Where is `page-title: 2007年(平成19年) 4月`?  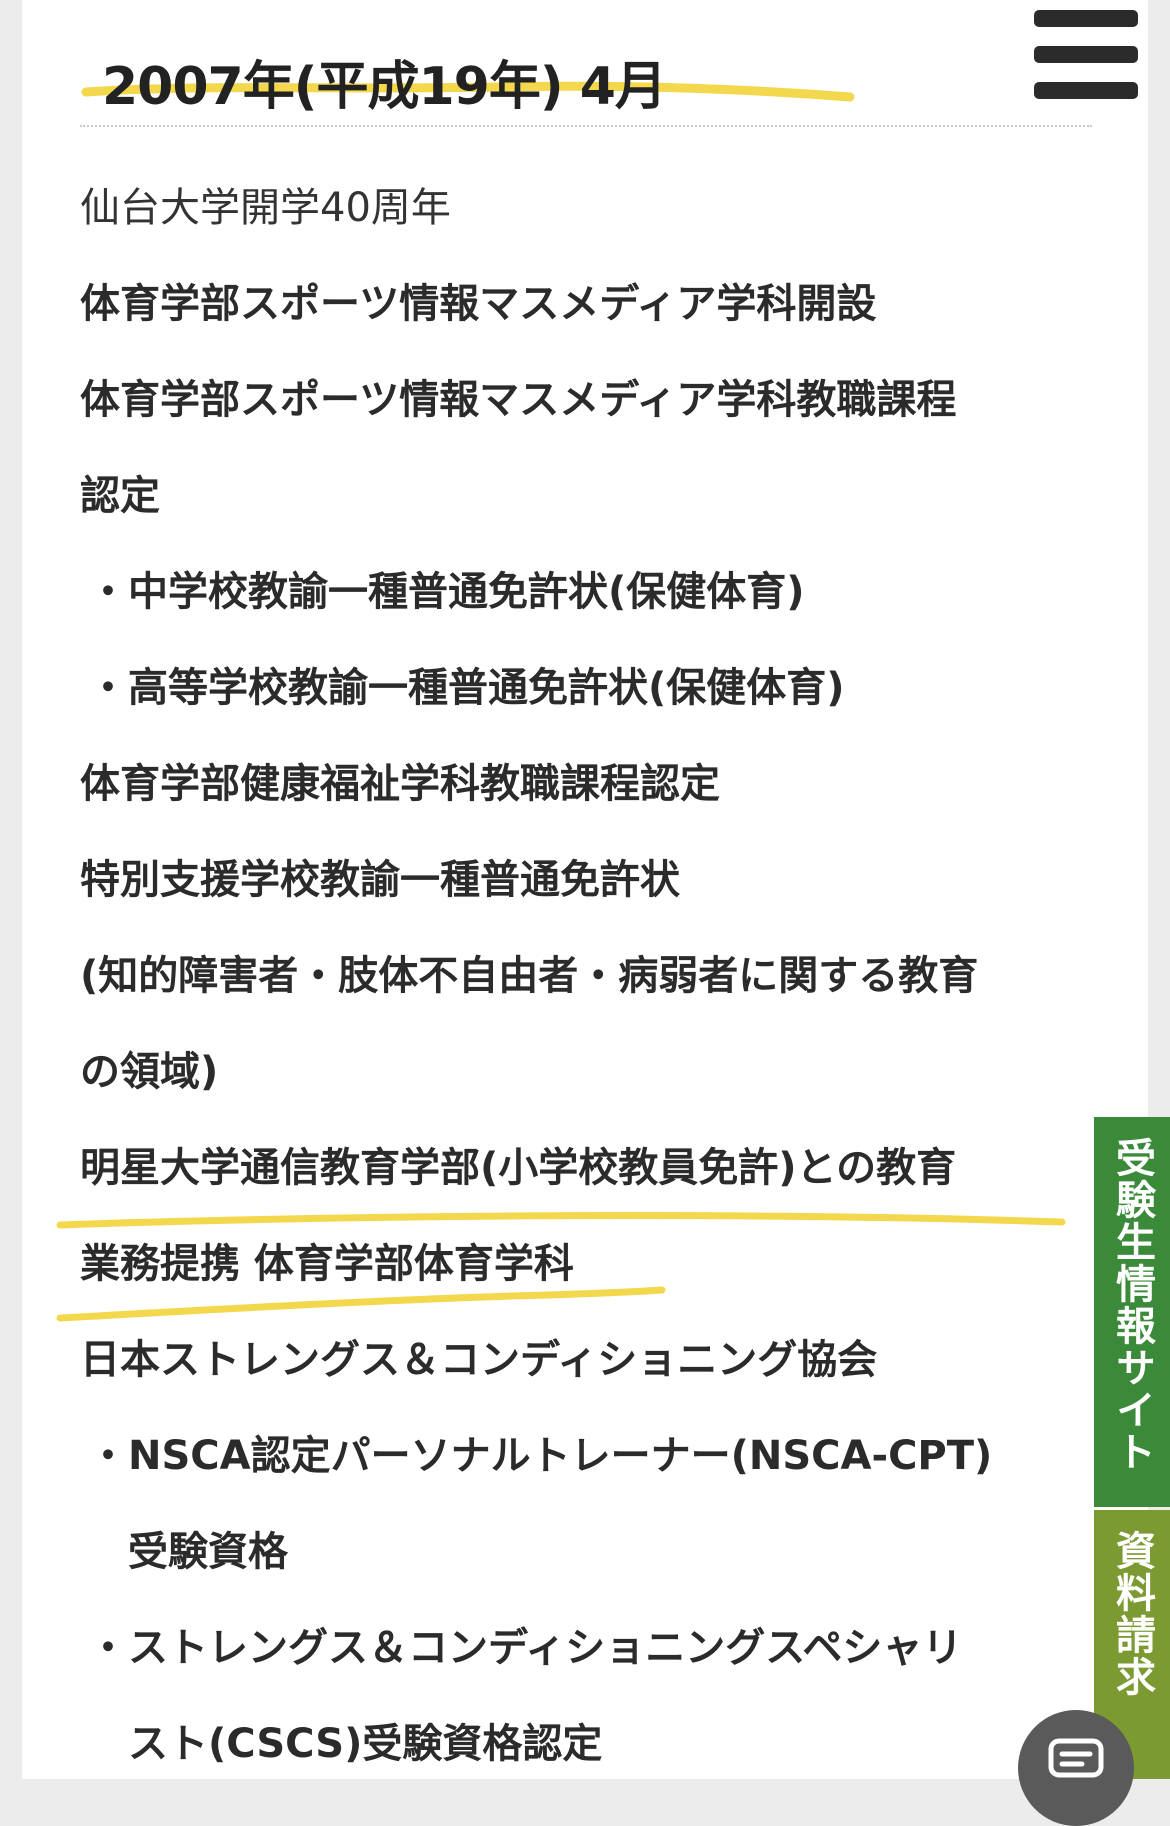
page-title: 2007年(平成19年) 4月 is located at coordinates (384, 87).